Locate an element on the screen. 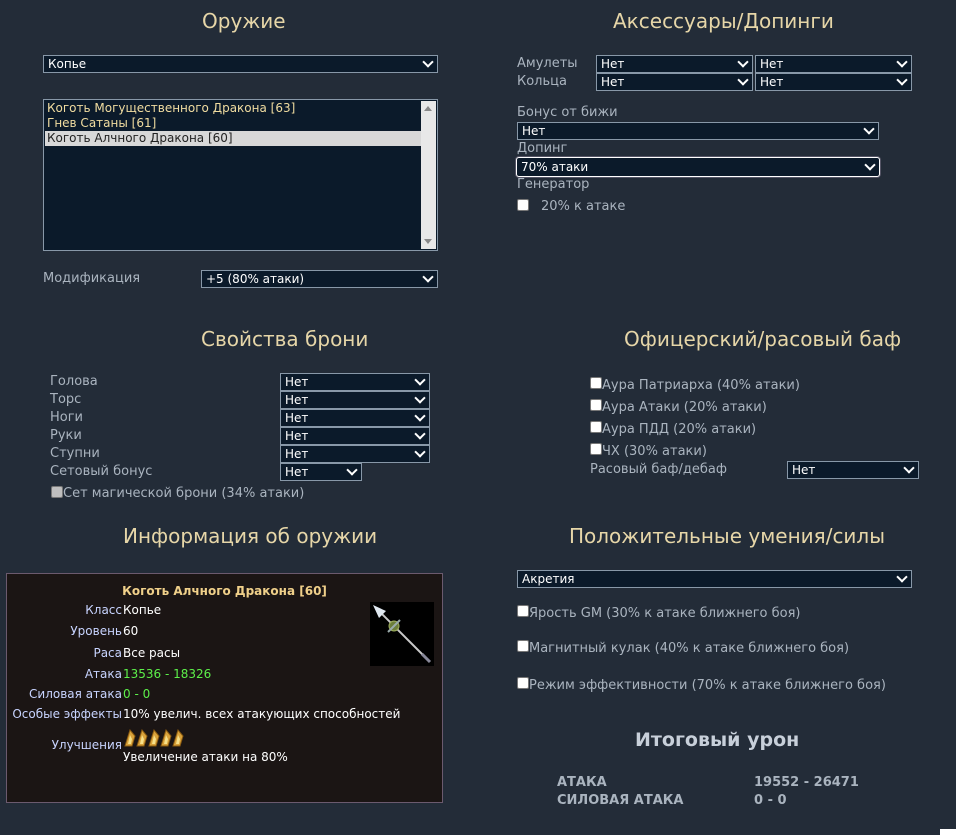  total-power-value: 0 - 0 is located at coordinates (770, 800).